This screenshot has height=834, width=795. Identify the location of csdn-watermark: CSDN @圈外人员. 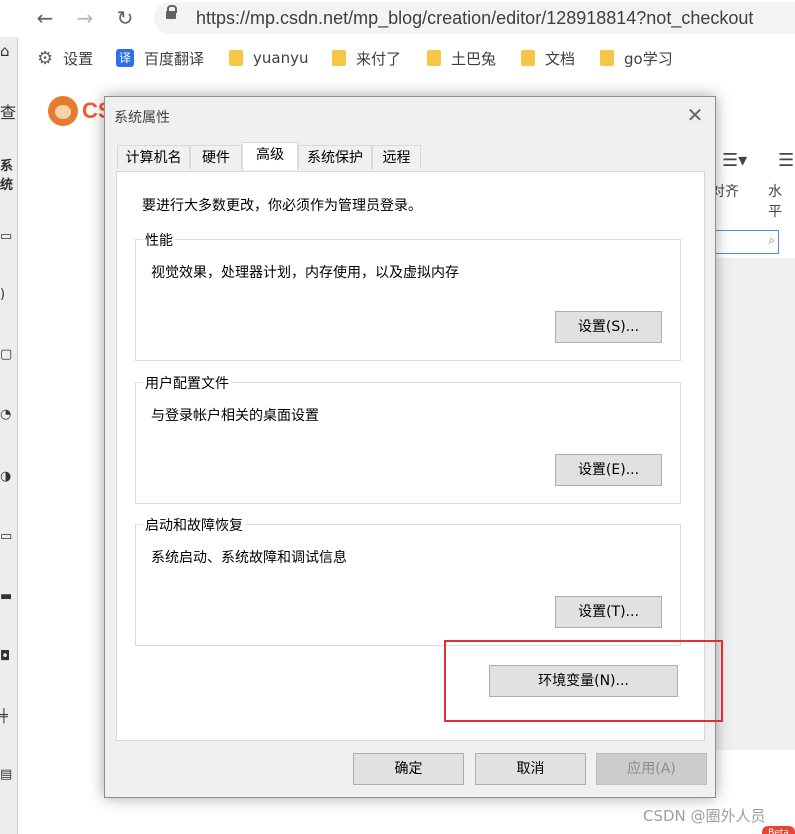
(704, 816).